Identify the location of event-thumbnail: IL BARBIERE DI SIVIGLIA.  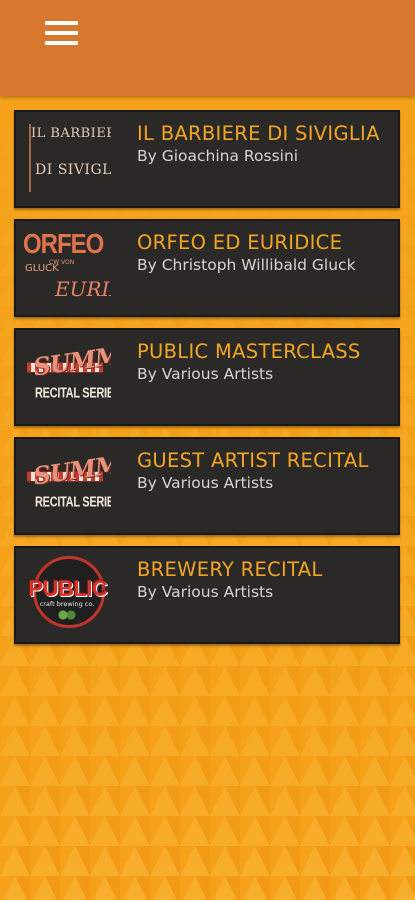
(66, 159).